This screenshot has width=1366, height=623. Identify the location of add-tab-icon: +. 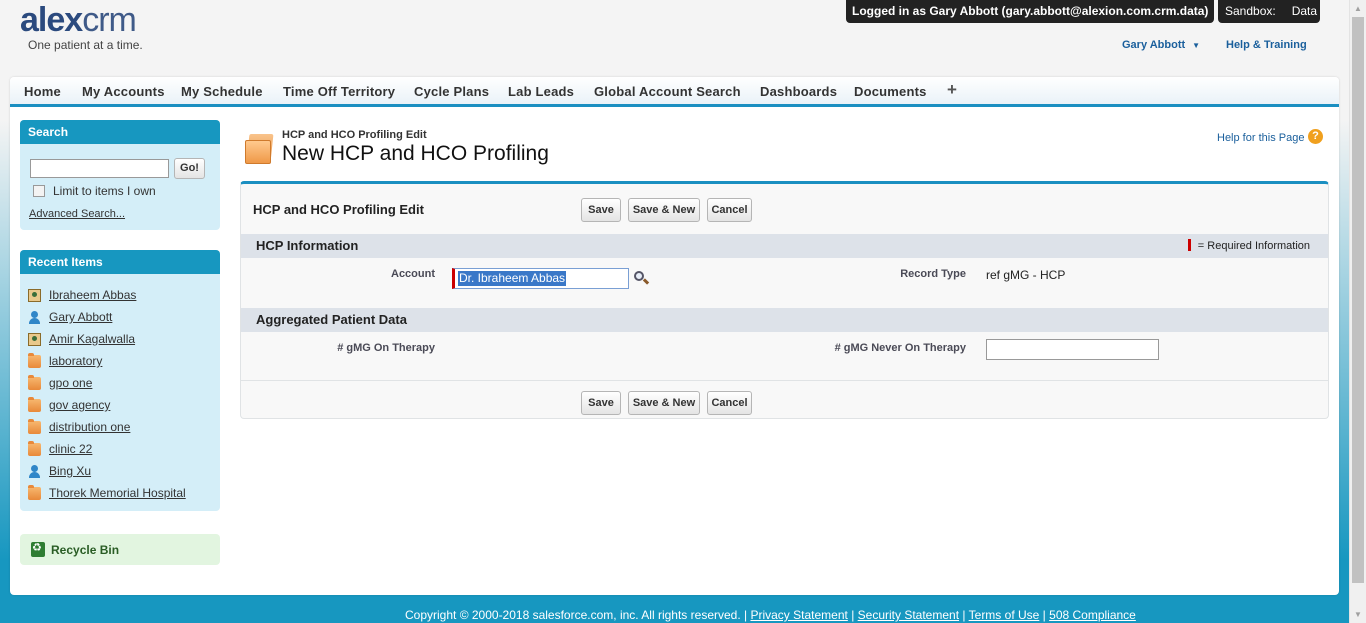
(952, 90).